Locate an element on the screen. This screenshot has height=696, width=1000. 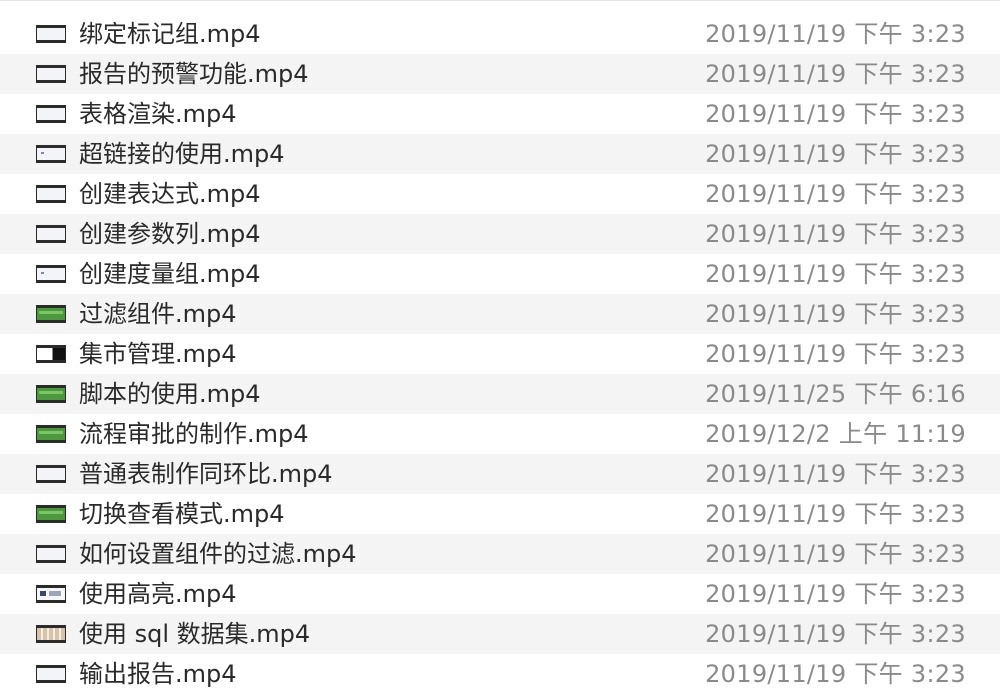
file-row: 表格渲染.mp4 2019/11/19 下午 3:23 is located at coordinates (500, 114).